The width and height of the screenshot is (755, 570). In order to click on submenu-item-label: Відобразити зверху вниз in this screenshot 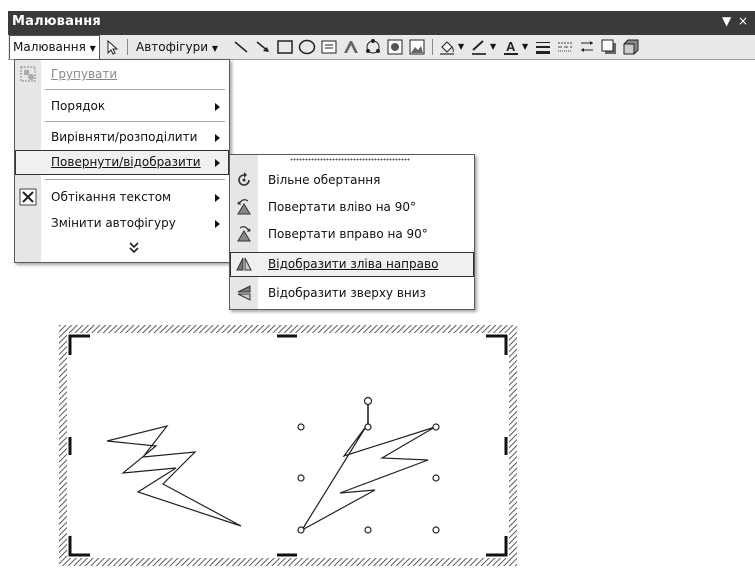, I will do `click(347, 293)`.